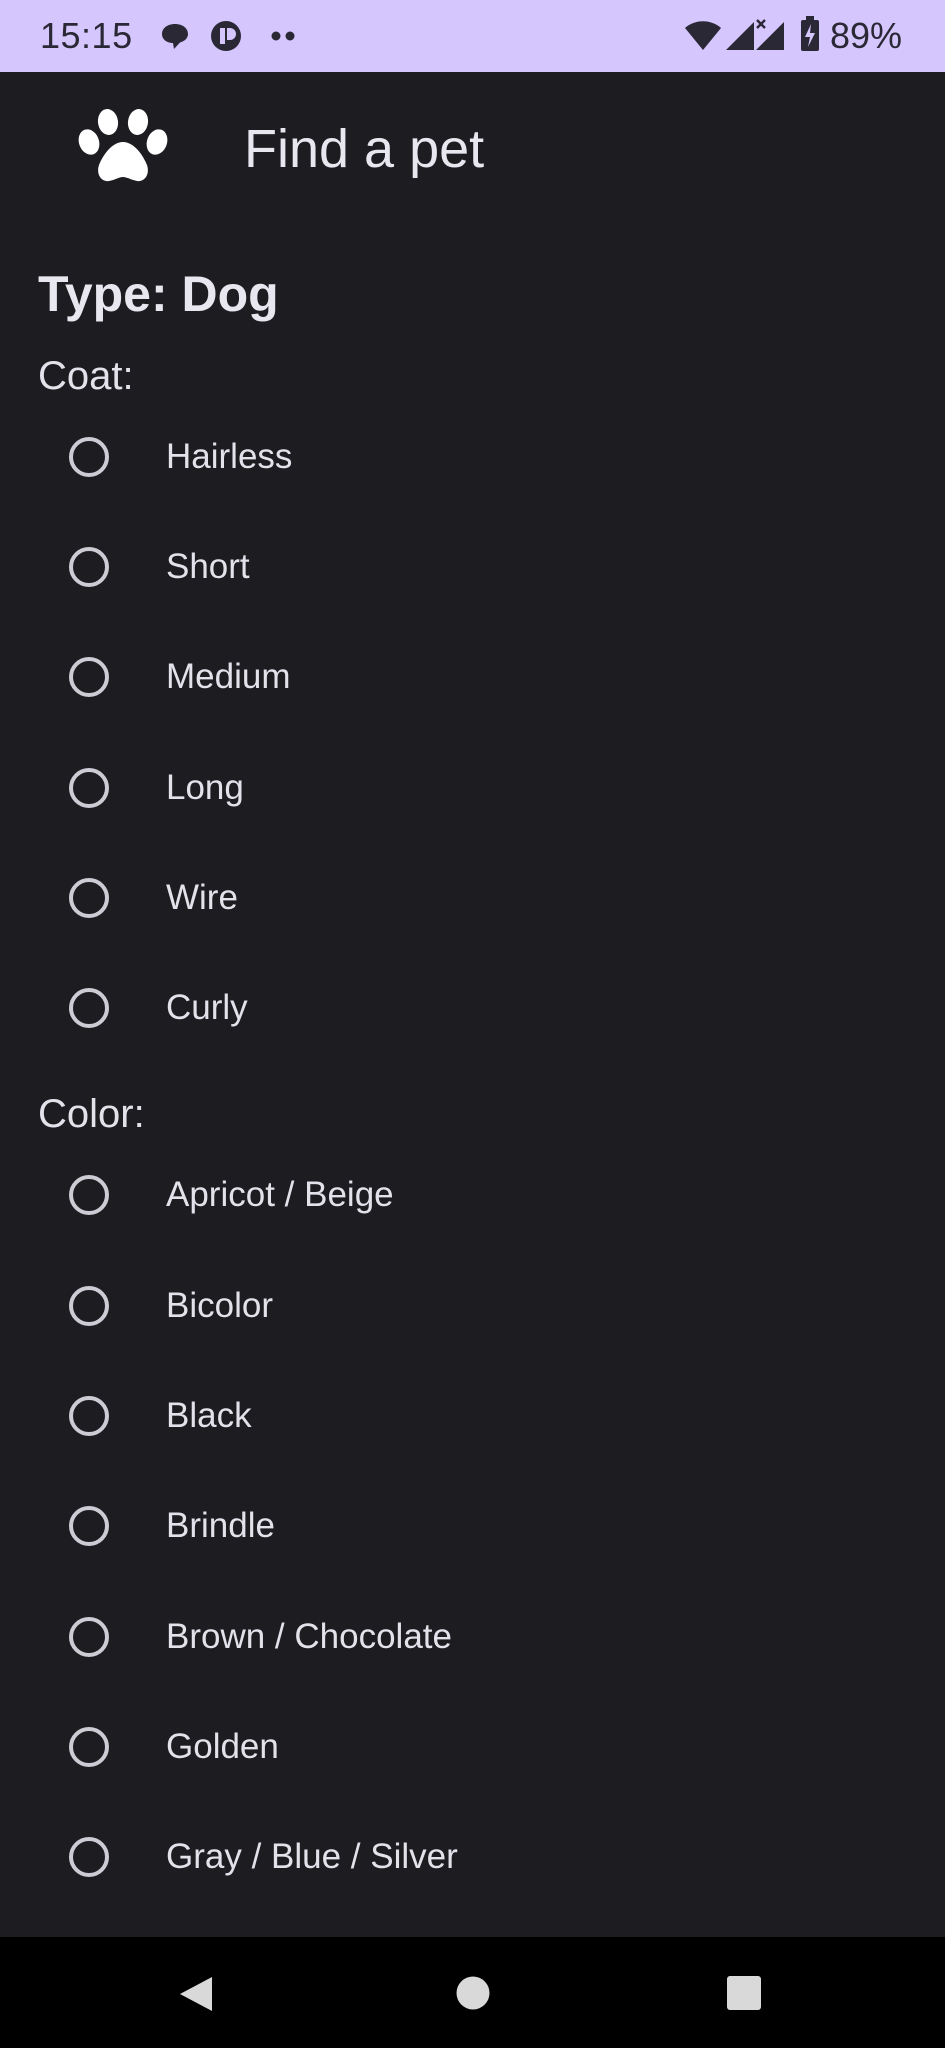  I want to click on battery-percentage: 89%, so click(866, 35).